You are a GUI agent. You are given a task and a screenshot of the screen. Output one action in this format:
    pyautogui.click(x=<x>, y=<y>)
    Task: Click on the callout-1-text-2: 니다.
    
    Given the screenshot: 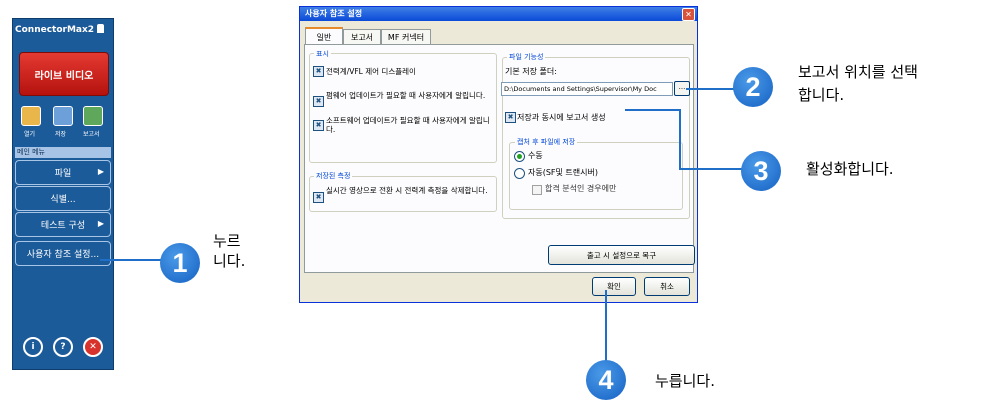 What is the action you would take?
    pyautogui.click(x=229, y=261)
    